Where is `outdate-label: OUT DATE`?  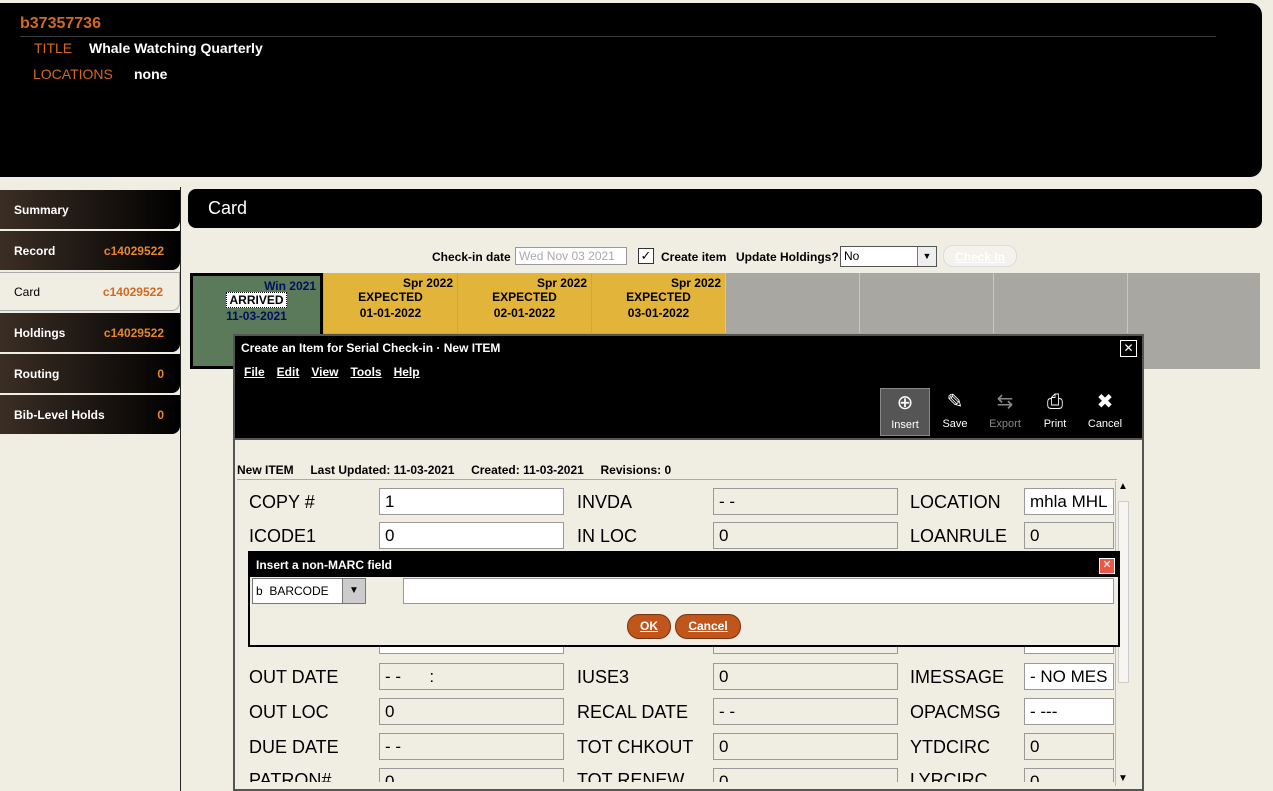 outdate-label: OUT DATE is located at coordinates (294, 677).